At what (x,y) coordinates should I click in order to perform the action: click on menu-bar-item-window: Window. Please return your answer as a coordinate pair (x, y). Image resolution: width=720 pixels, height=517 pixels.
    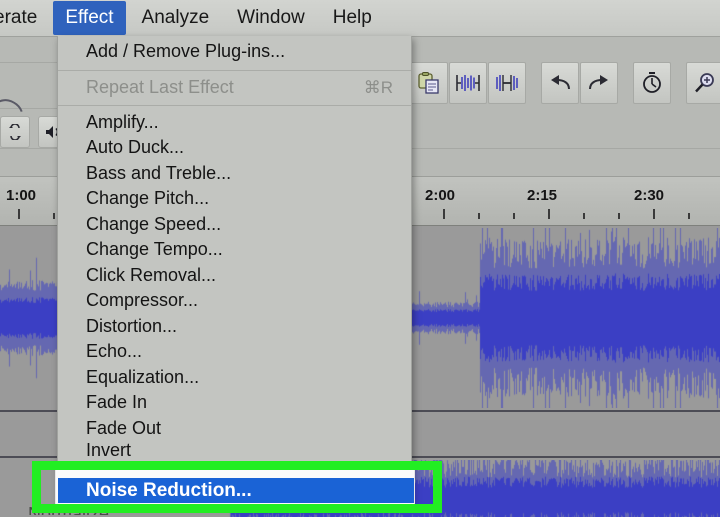
    Looking at the image, I should click on (271, 18).